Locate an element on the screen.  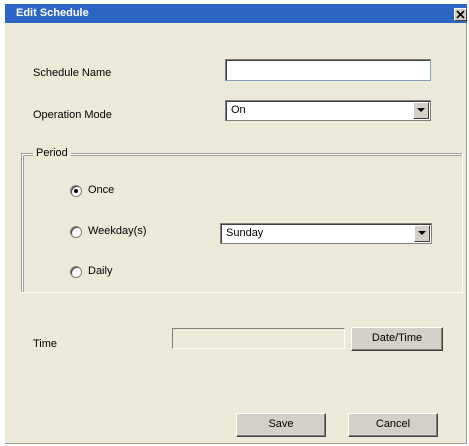
cancel-button-label: Cancel is located at coordinates (393, 424).